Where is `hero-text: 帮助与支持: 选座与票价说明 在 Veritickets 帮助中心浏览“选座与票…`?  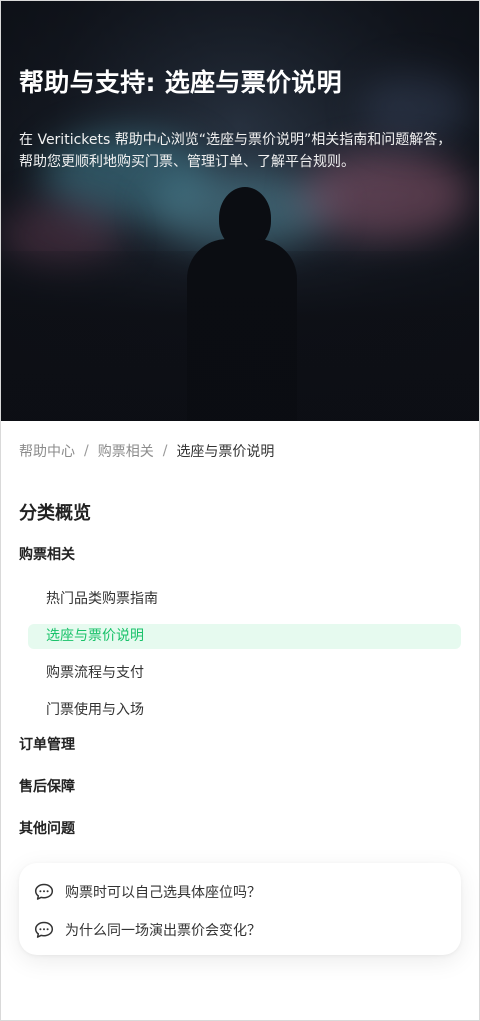 hero-text: 帮助与支持: 选座与票价说明 在 Veritickets 帮助中心浏览“选座与票… is located at coordinates (240, 118).